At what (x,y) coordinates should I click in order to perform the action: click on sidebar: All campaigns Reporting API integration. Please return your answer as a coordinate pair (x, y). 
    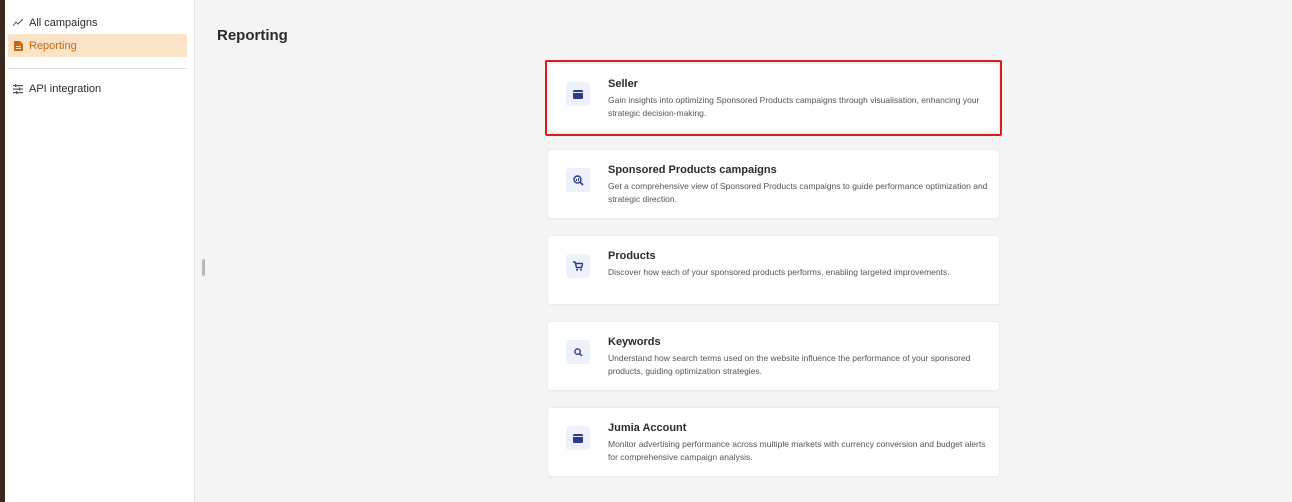
    Looking at the image, I should click on (100, 251).